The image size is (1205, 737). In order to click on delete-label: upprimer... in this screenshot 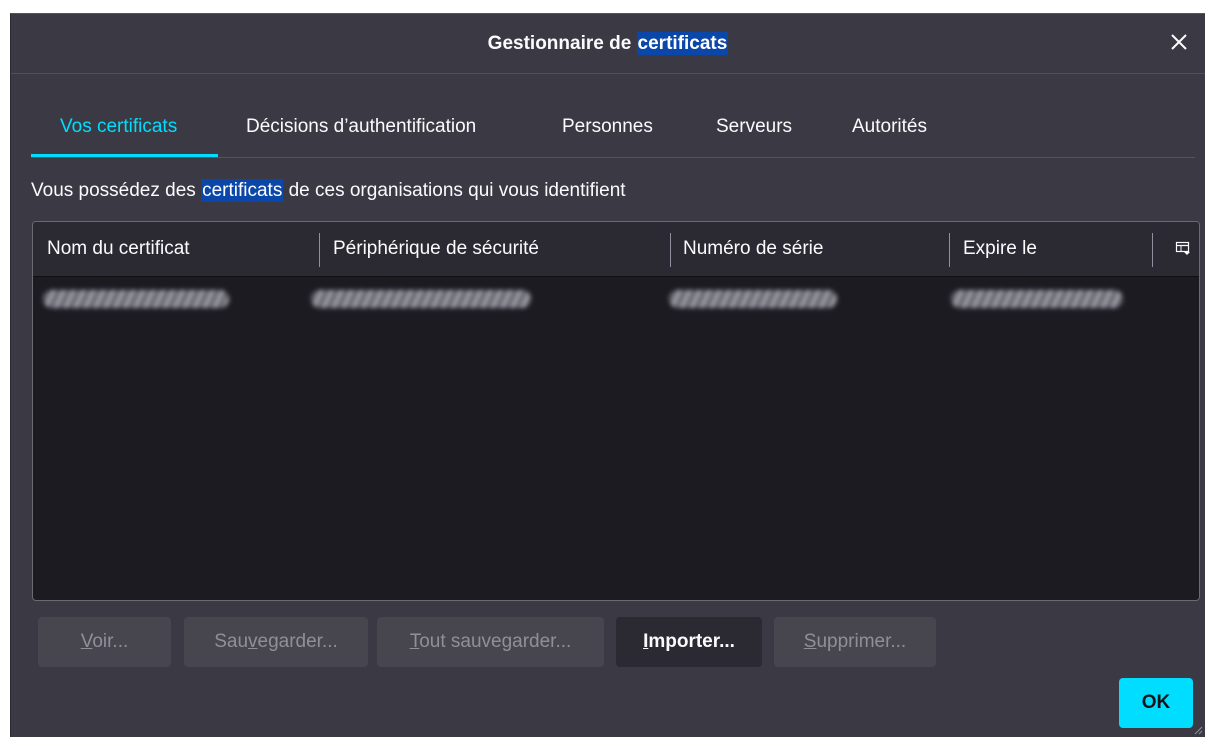, I will do `click(861, 641)`.